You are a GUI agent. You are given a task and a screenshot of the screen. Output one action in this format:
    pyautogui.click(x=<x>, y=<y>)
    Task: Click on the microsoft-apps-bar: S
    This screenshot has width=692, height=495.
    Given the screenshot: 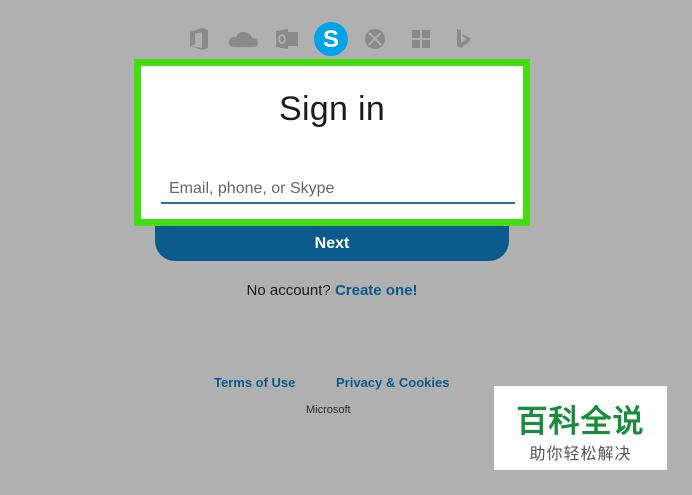 What is the action you would take?
    pyautogui.click(x=330, y=39)
    